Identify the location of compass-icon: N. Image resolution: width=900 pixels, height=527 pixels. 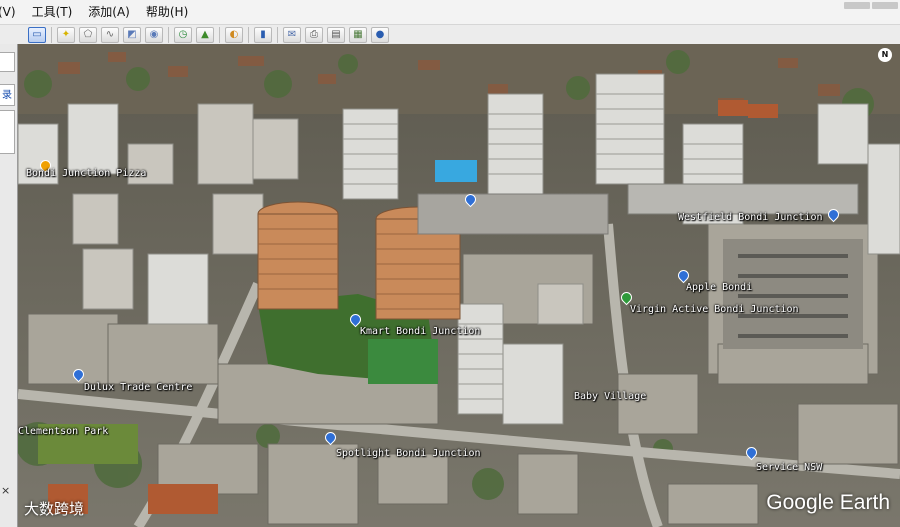
(885, 55).